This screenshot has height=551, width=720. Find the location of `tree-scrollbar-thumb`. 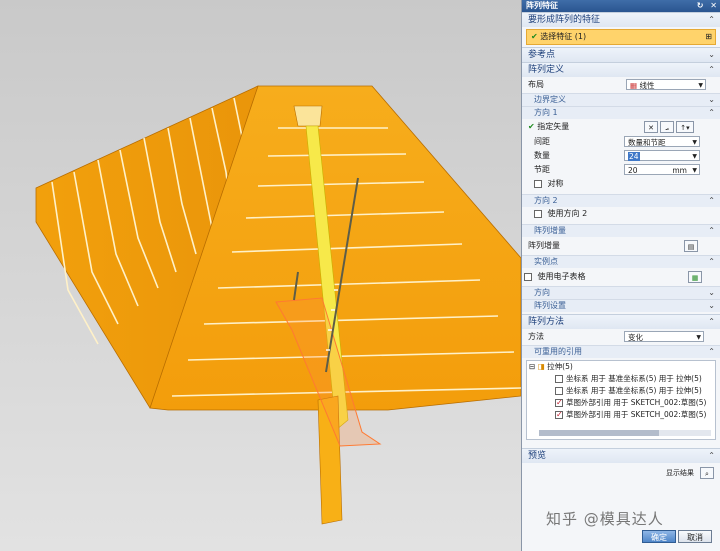

tree-scrollbar-thumb is located at coordinates (599, 433).